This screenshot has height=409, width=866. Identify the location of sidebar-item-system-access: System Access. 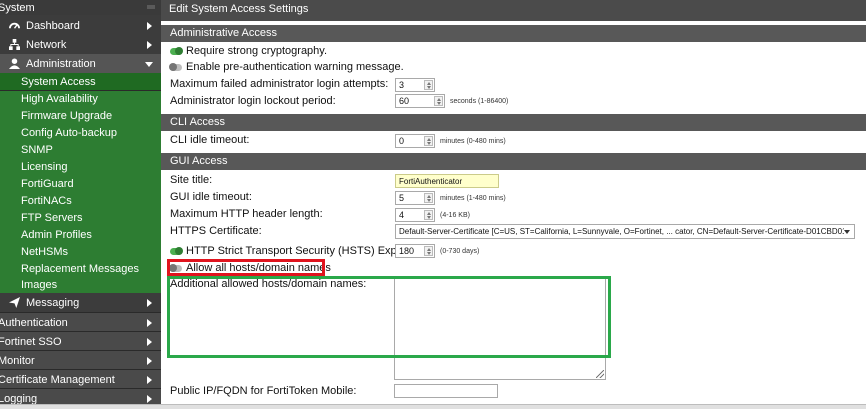
(80, 81).